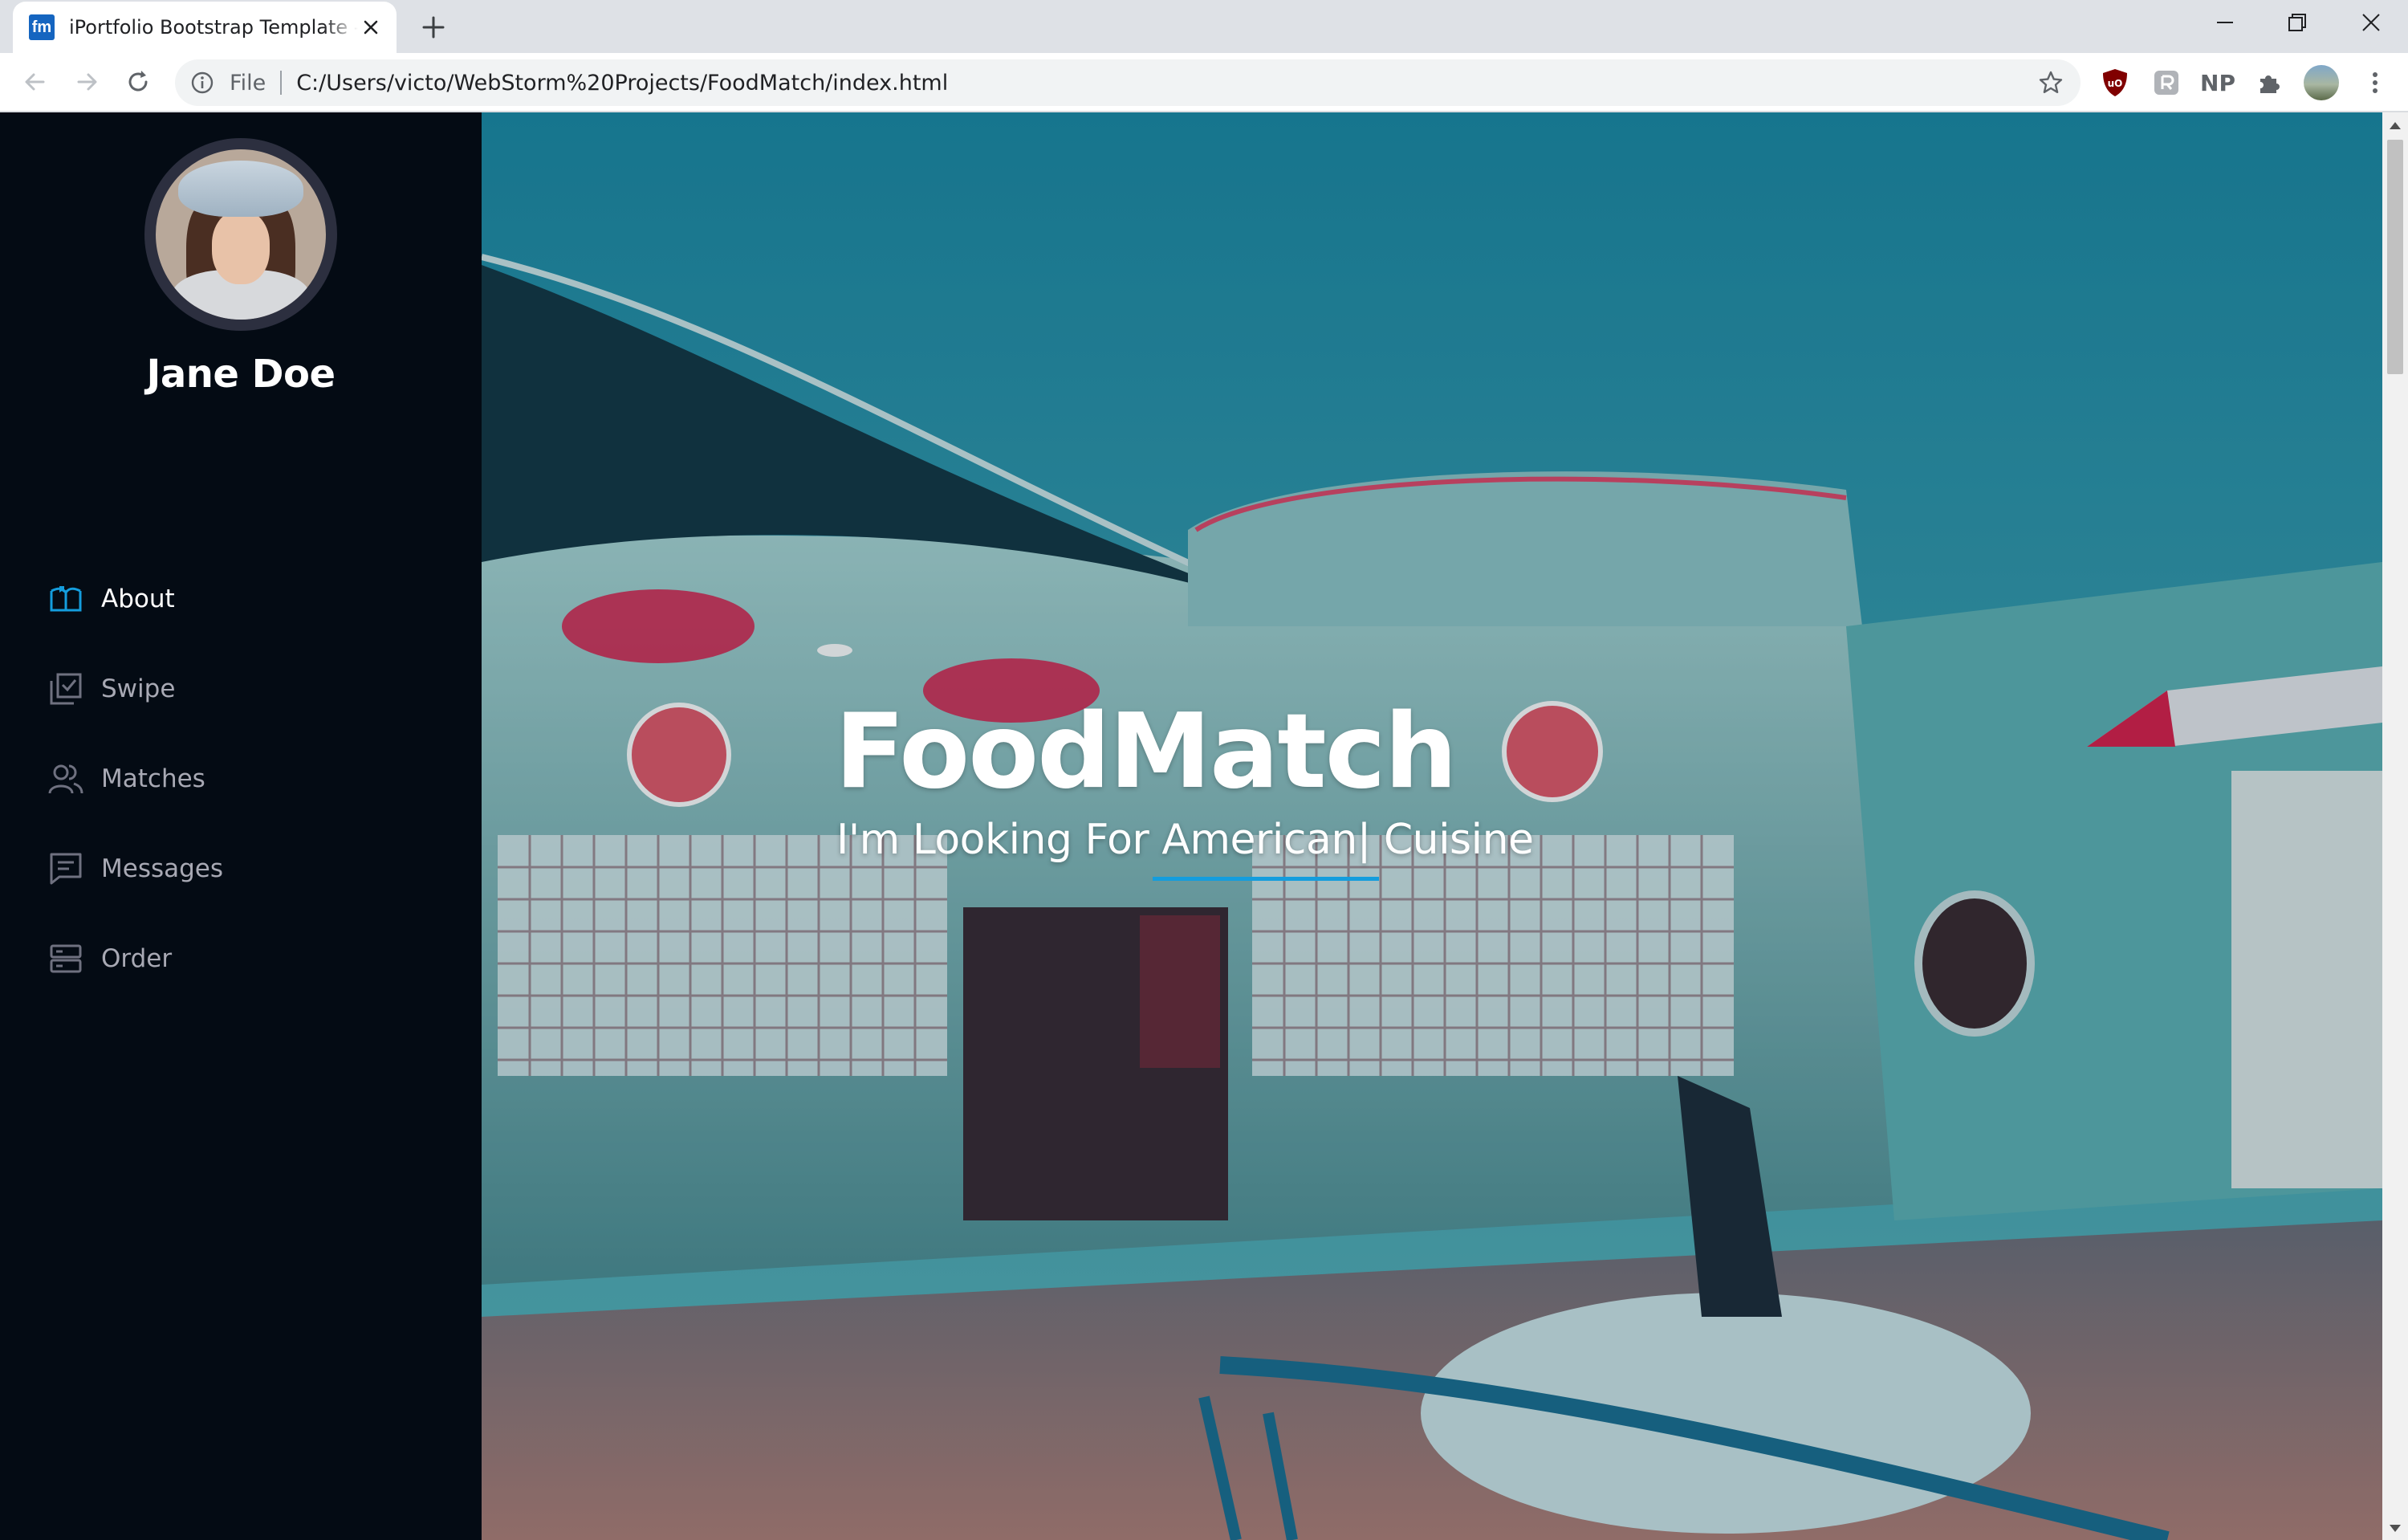 The width and height of the screenshot is (2408, 1540). I want to click on close-window-icon, so click(2371, 22).